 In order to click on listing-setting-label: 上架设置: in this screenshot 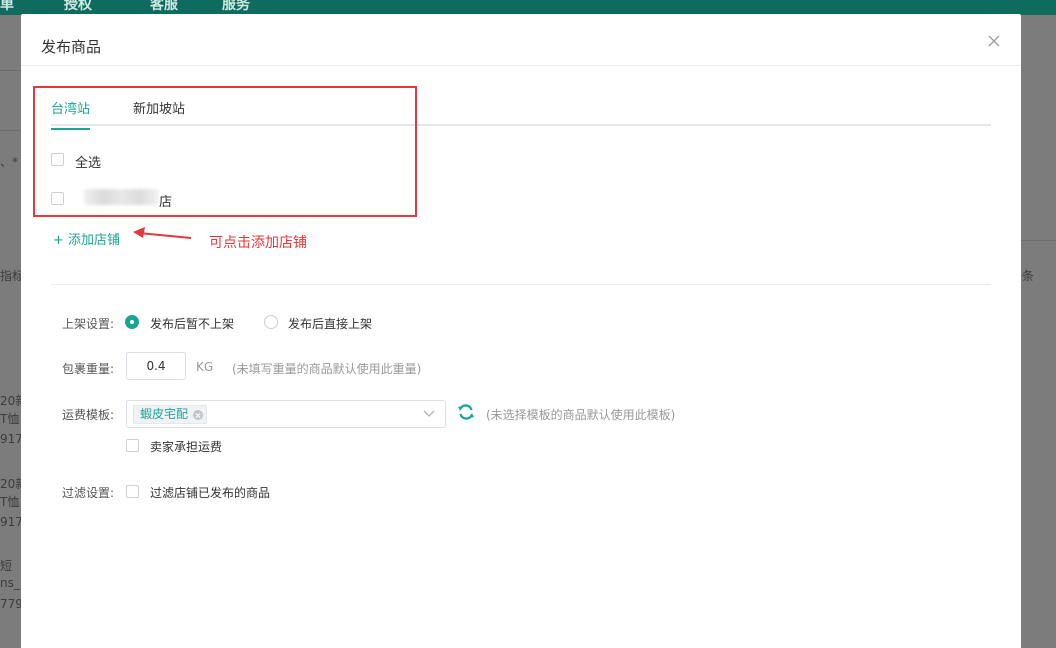, I will do `click(88, 324)`.